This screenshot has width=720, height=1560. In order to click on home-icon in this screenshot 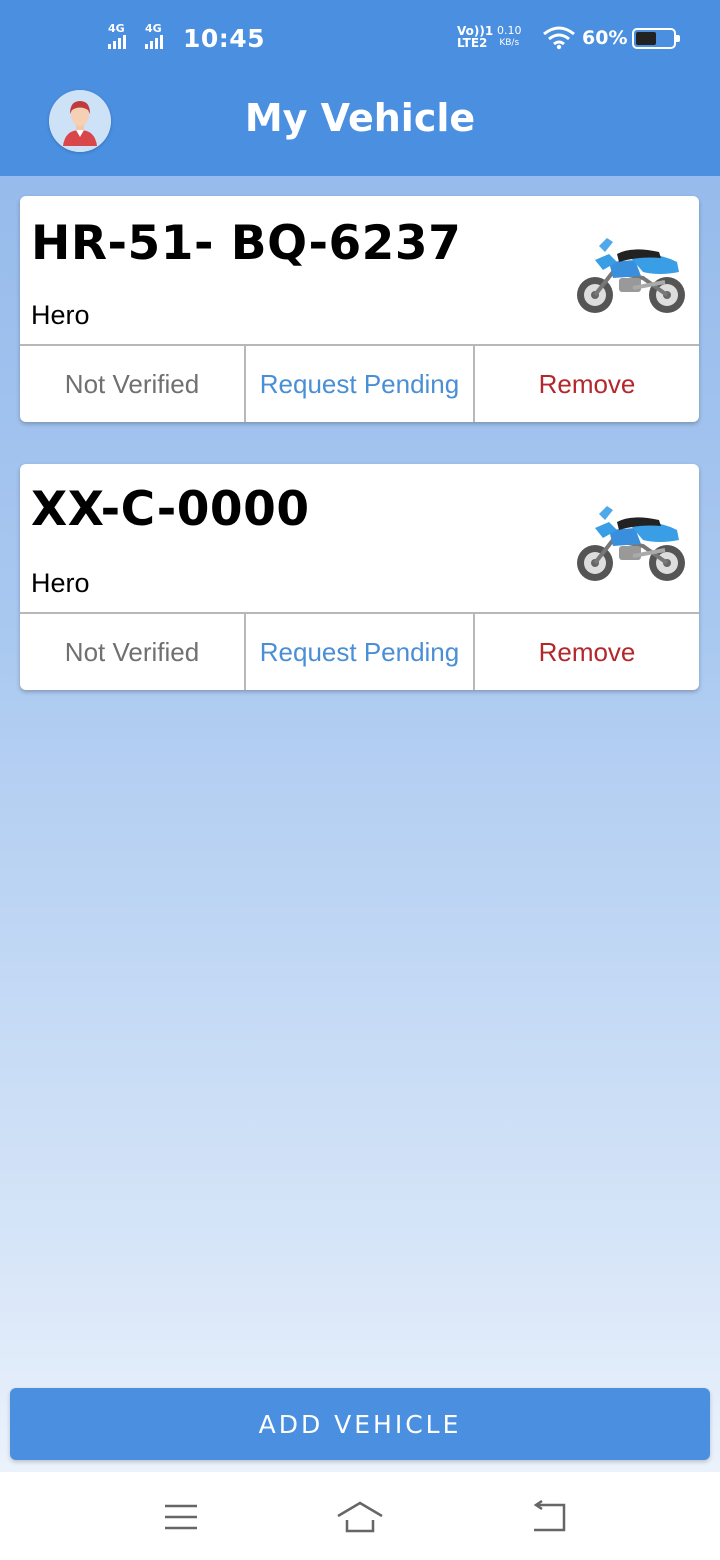, I will do `click(360, 1517)`.